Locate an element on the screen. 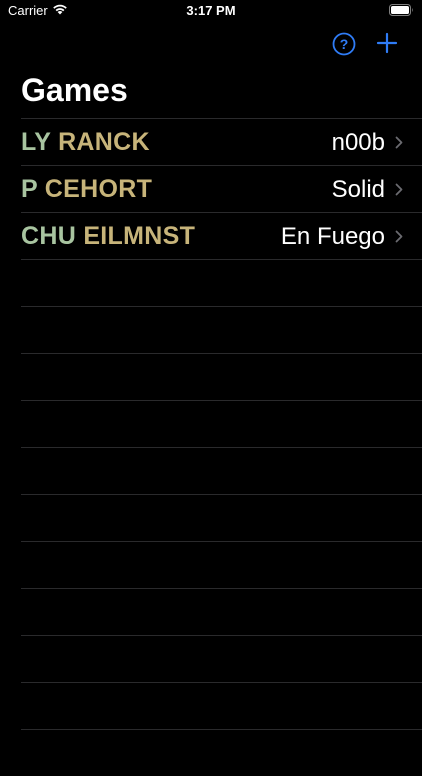 The width and height of the screenshot is (422, 776). question-circle-icon: ? is located at coordinates (344, 44).